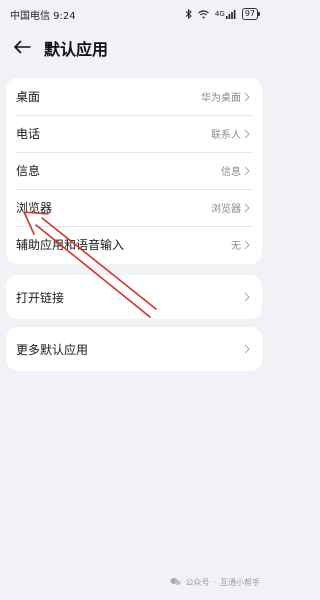 Image resolution: width=320 pixels, height=600 pixels. What do you see at coordinates (197, 582) in the screenshot?
I see `watermark-source: 公众号` at bounding box center [197, 582].